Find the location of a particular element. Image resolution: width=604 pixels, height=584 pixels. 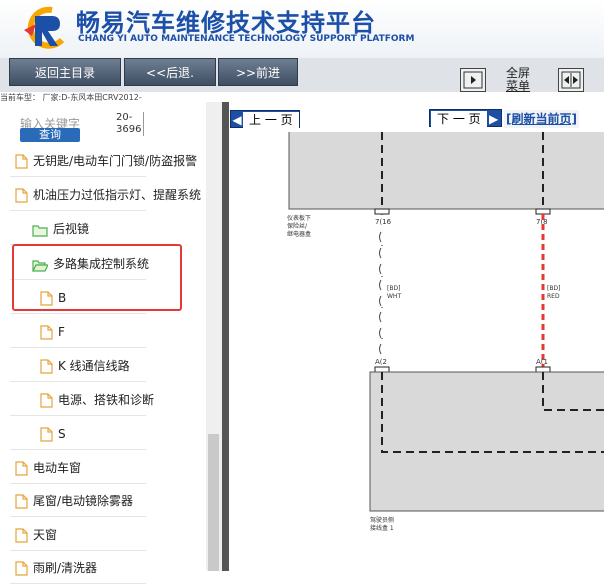

double-arrow-icon is located at coordinates (571, 80).